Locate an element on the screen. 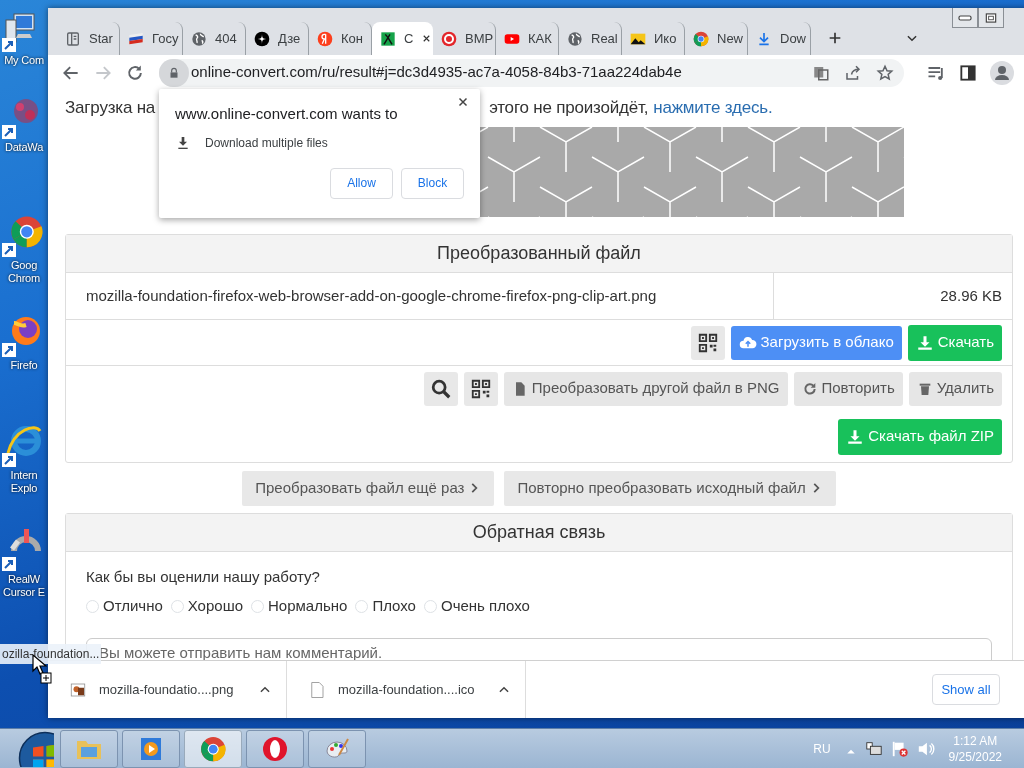 The width and height of the screenshot is (1024, 768). nav-button: Повторно преобразовать исходный файл is located at coordinates (670, 488).